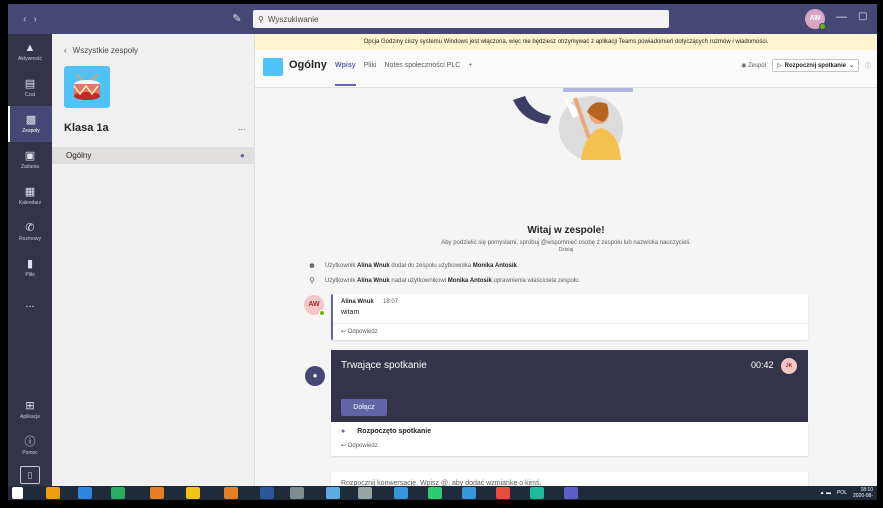 This screenshot has width=883, height=508. Describe the element at coordinates (293, 19) in the screenshot. I see `search-placeholder: Wyszukiwanie` at that location.